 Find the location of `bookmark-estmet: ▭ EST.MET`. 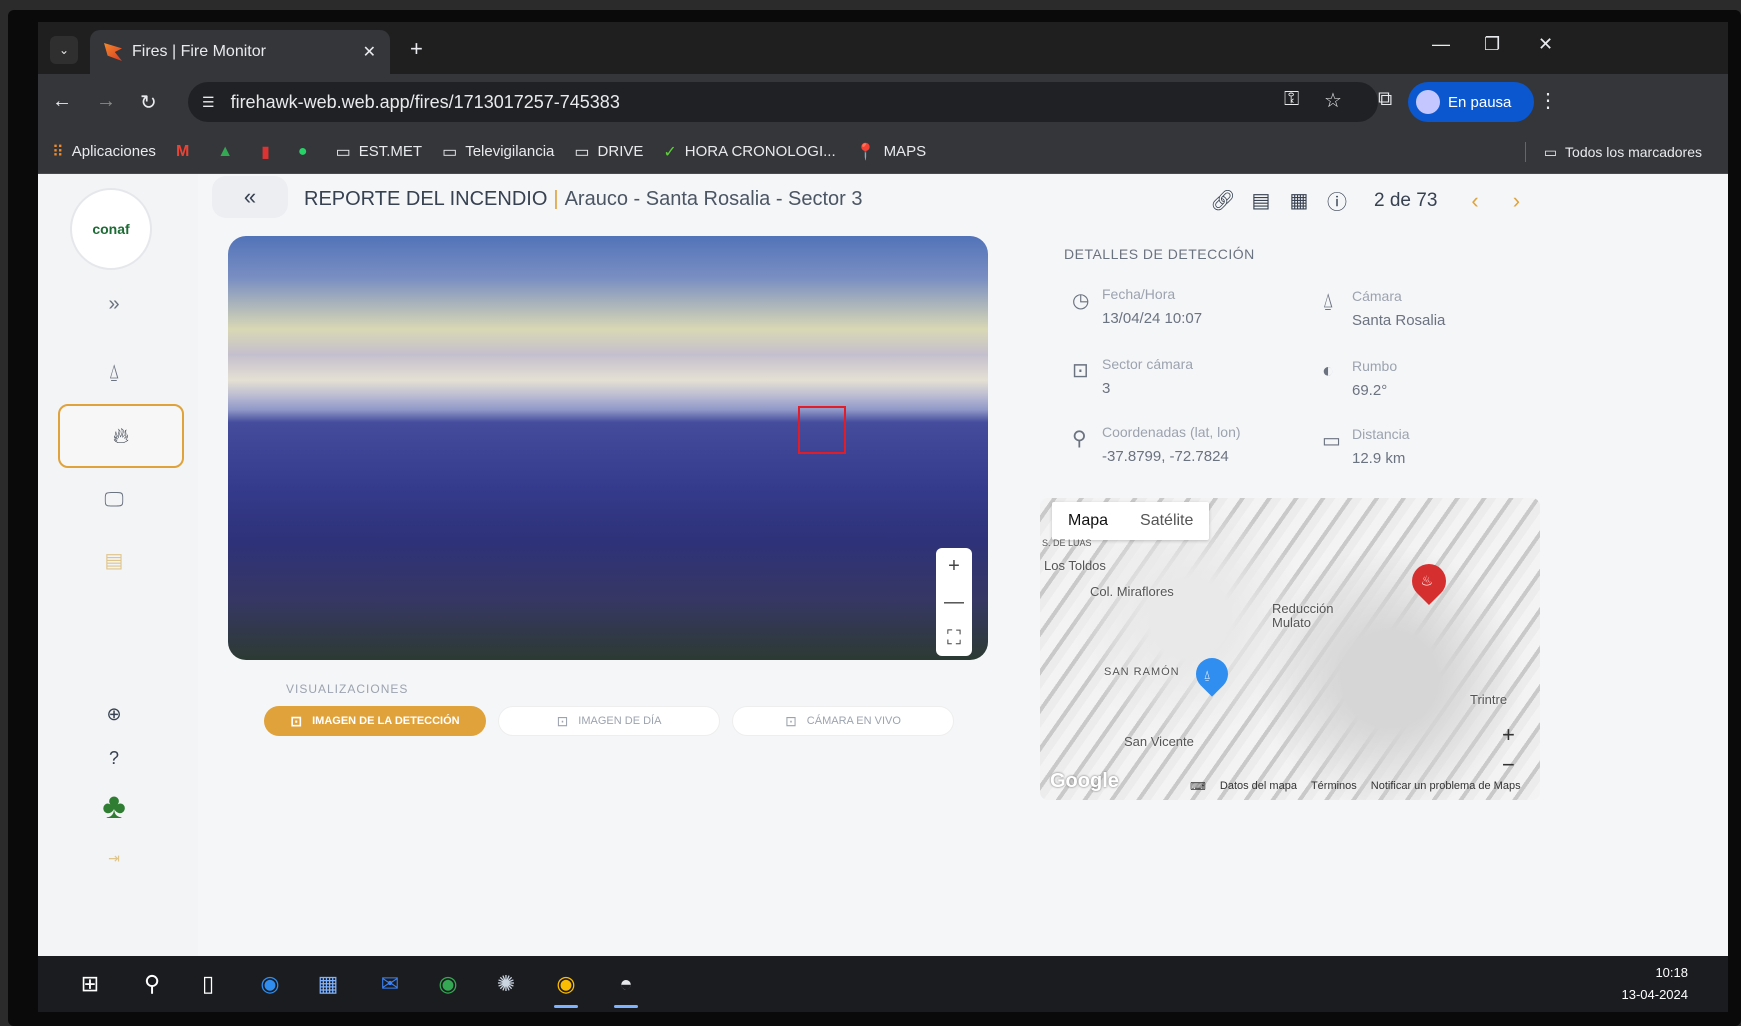

bookmark-estmet: ▭ EST.MET is located at coordinates (379, 152).